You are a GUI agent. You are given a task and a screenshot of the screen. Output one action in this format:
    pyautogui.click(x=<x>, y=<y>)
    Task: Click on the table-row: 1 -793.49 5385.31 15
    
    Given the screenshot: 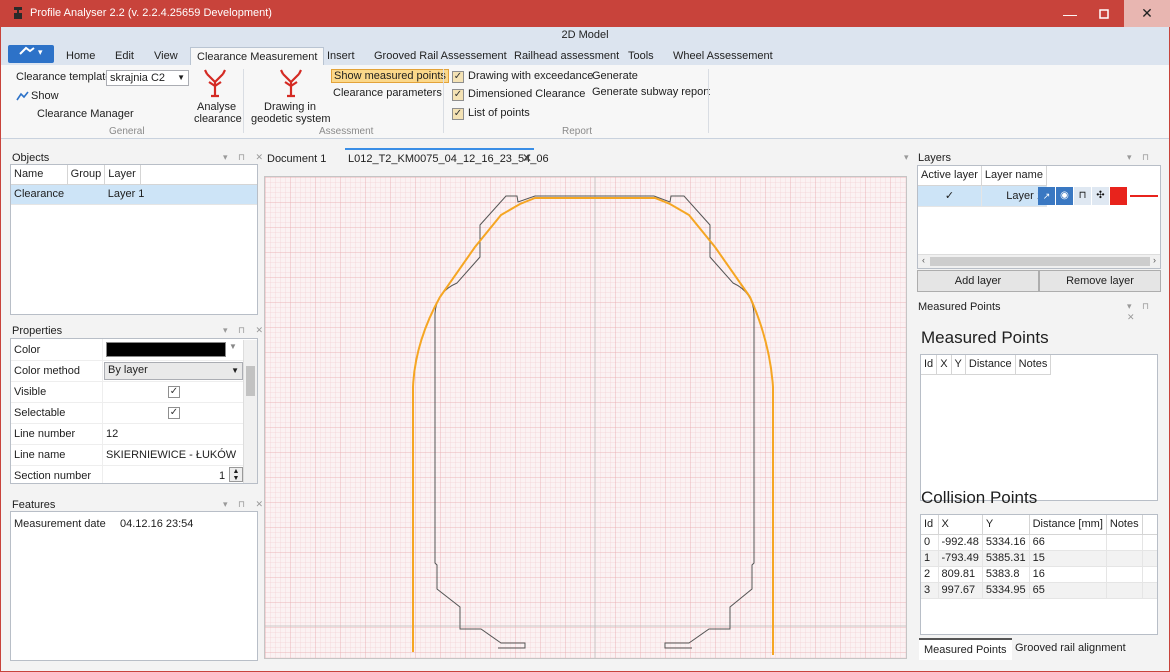 What is the action you would take?
    pyautogui.click(x=1039, y=558)
    